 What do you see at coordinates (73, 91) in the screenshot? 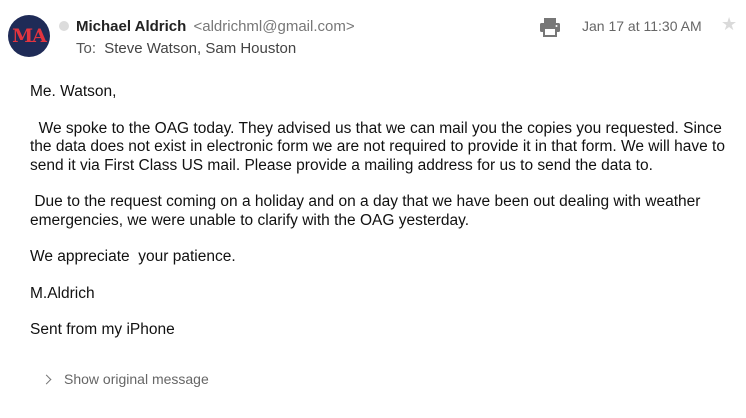
I see `greeting: Me. Watson,` at bounding box center [73, 91].